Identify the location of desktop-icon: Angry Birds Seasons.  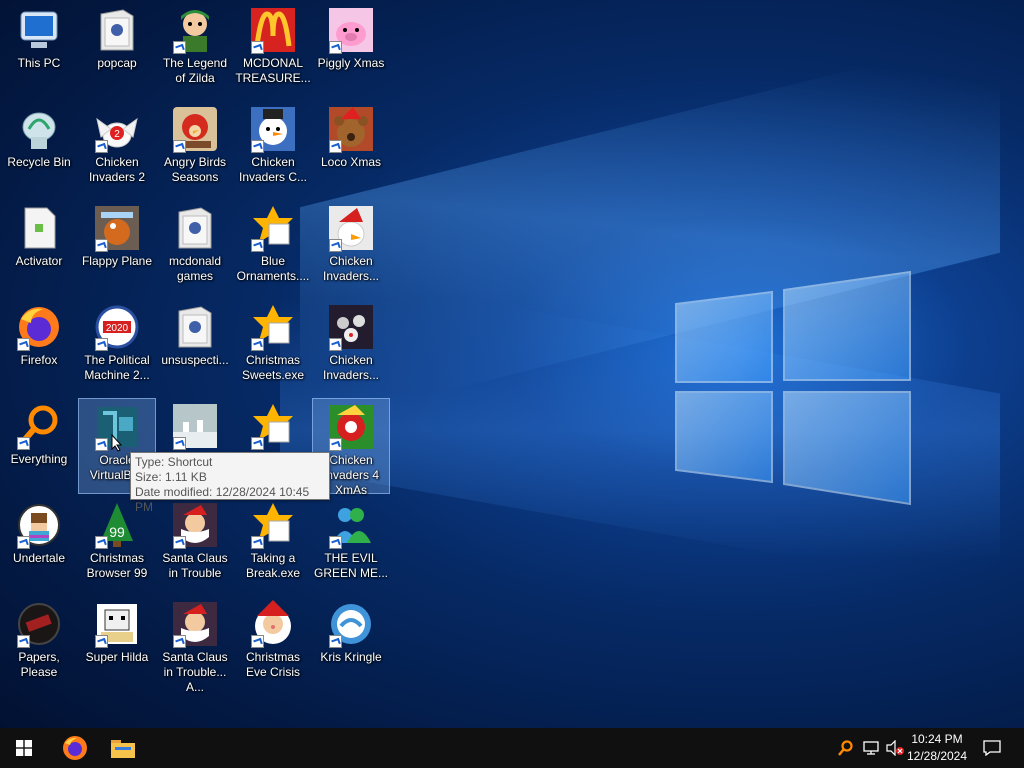
(195, 149).